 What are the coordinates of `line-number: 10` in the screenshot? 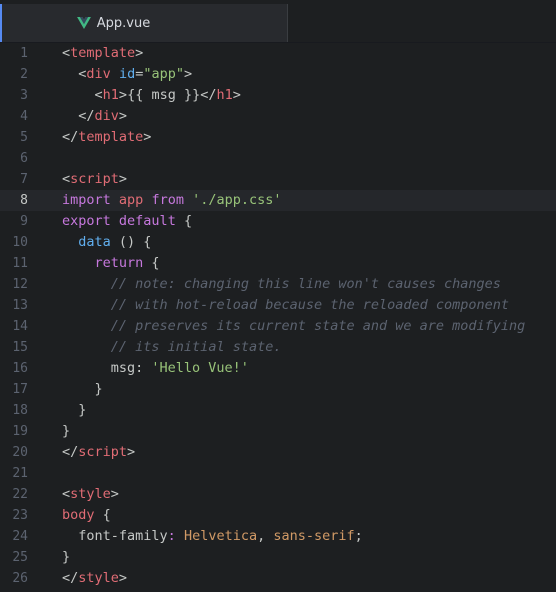 It's located at (20, 242).